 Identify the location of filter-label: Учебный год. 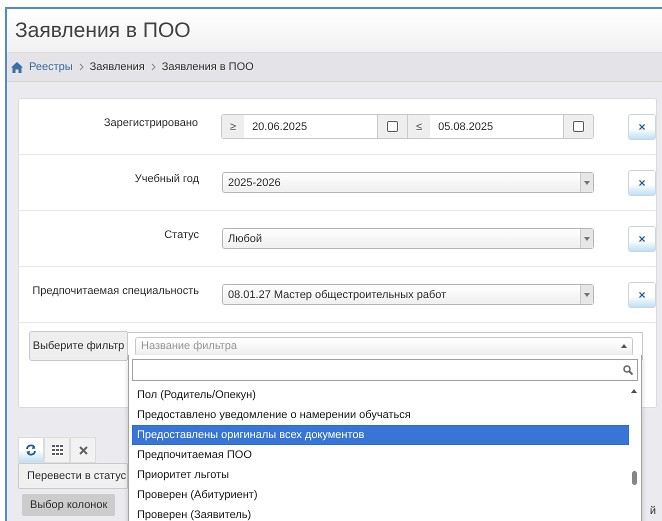
(167, 178).